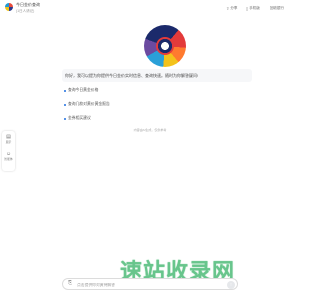 Image resolution: width=320 pixels, height=300 pixels. What do you see at coordinates (8, 156) in the screenshot?
I see `side-button-agent: ☺ 智能体` at bounding box center [8, 156].